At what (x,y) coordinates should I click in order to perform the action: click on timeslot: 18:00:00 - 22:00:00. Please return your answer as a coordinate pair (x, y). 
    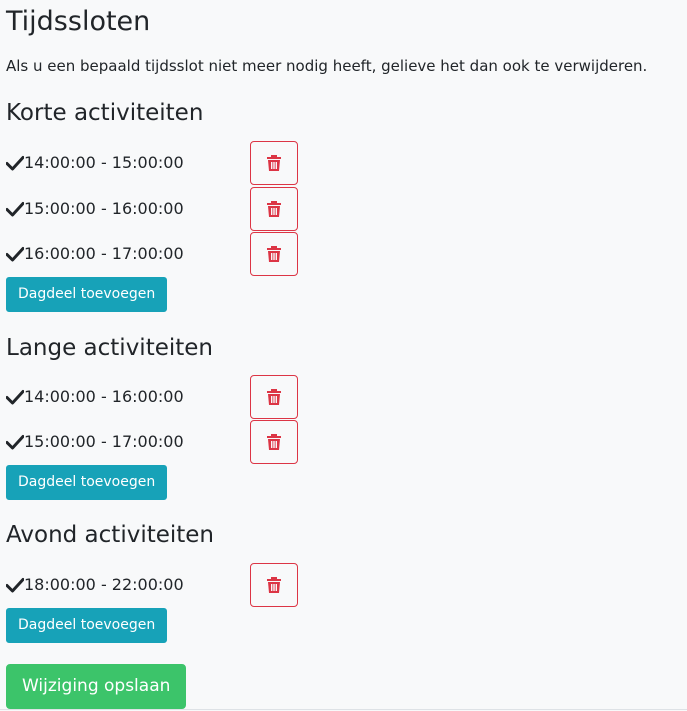
    Looking at the image, I should click on (95, 585).